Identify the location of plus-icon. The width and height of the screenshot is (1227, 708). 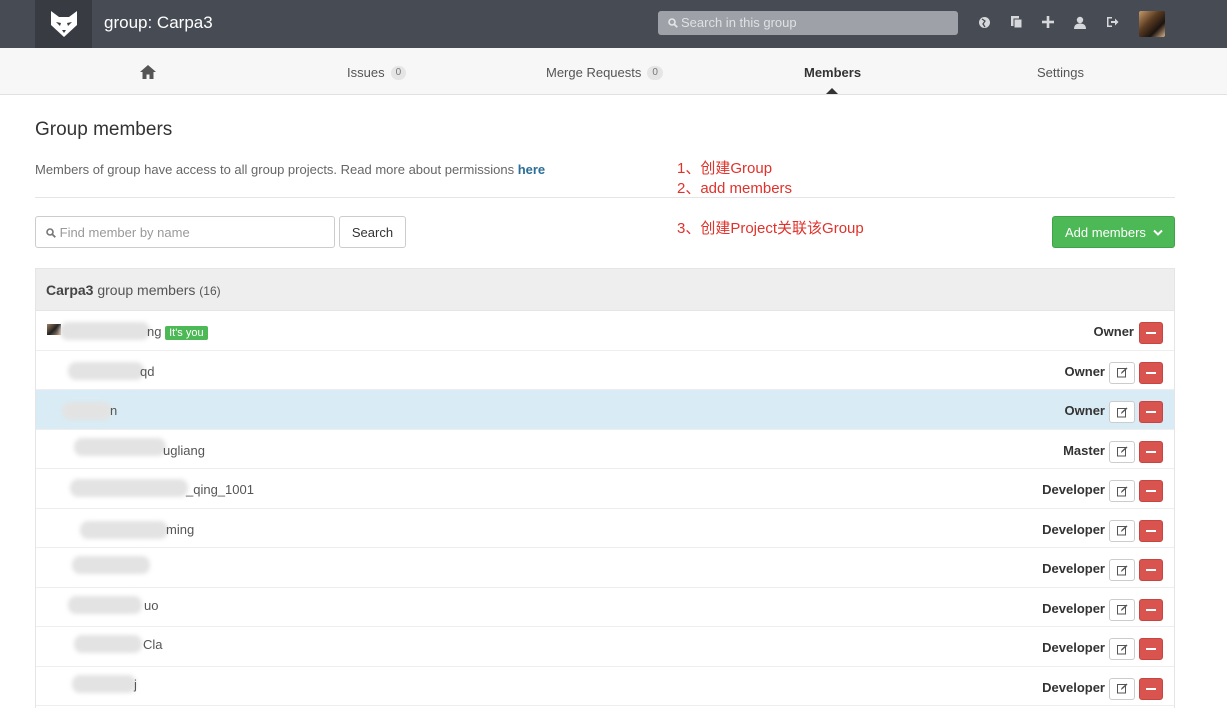
(1048, 22).